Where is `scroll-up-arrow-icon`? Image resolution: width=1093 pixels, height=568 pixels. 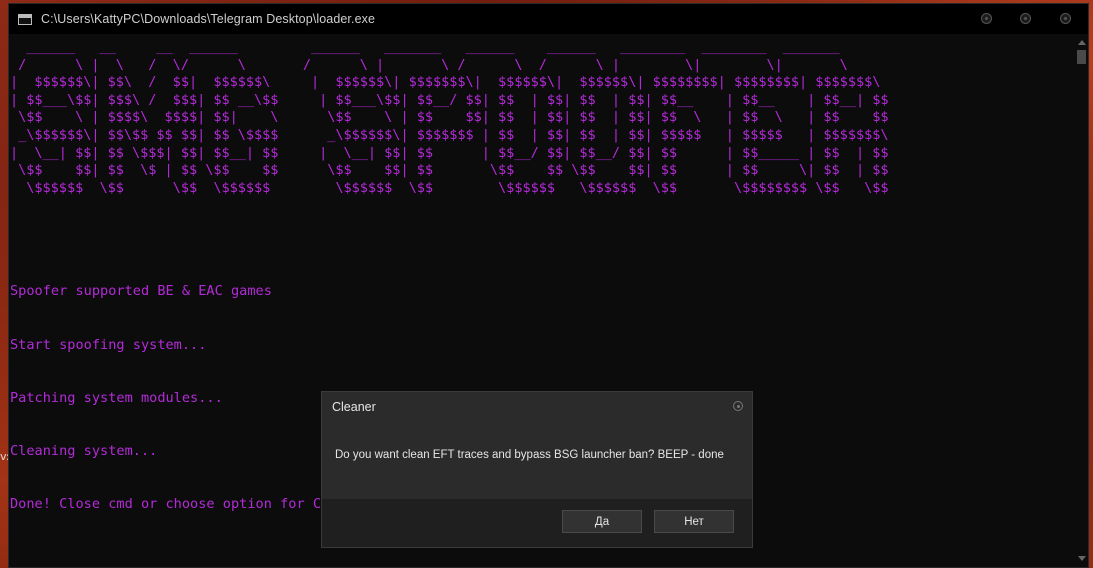
scroll-up-arrow-icon is located at coordinates (1082, 42).